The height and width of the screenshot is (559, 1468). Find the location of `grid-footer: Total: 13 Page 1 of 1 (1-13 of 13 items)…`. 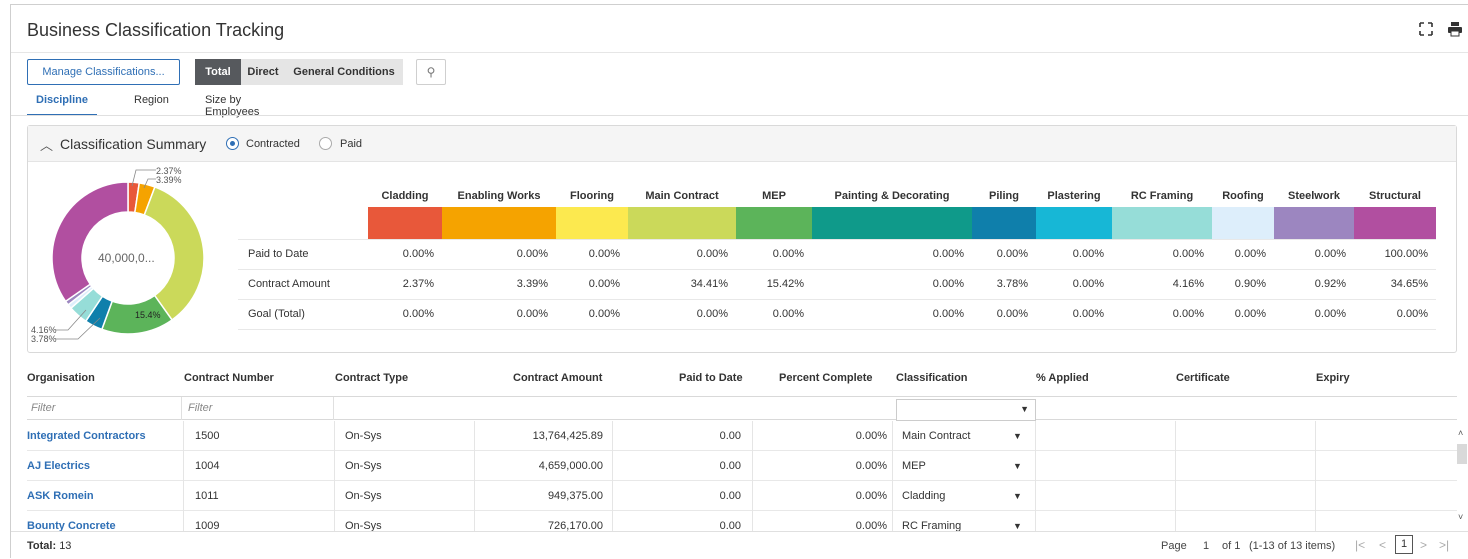

grid-footer: Total: 13 Page 1 of 1 (1-13 of 13 items)… is located at coordinates (739, 545).